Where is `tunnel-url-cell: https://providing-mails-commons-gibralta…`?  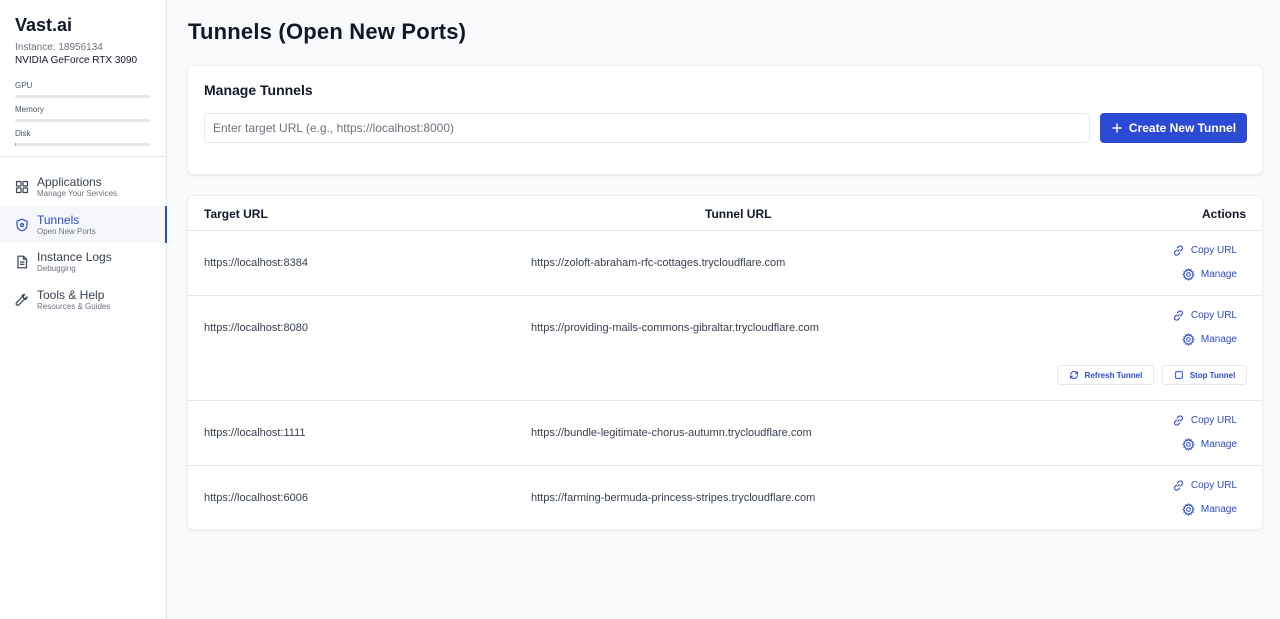
tunnel-url-cell: https://providing-mails-commons-gibralta… is located at coordinates (675, 328).